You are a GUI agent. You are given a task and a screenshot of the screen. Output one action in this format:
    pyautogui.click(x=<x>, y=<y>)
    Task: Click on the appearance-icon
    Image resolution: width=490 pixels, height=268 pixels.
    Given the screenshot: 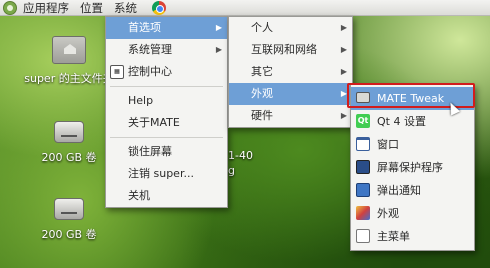 What is the action you would take?
    pyautogui.click(x=363, y=213)
    